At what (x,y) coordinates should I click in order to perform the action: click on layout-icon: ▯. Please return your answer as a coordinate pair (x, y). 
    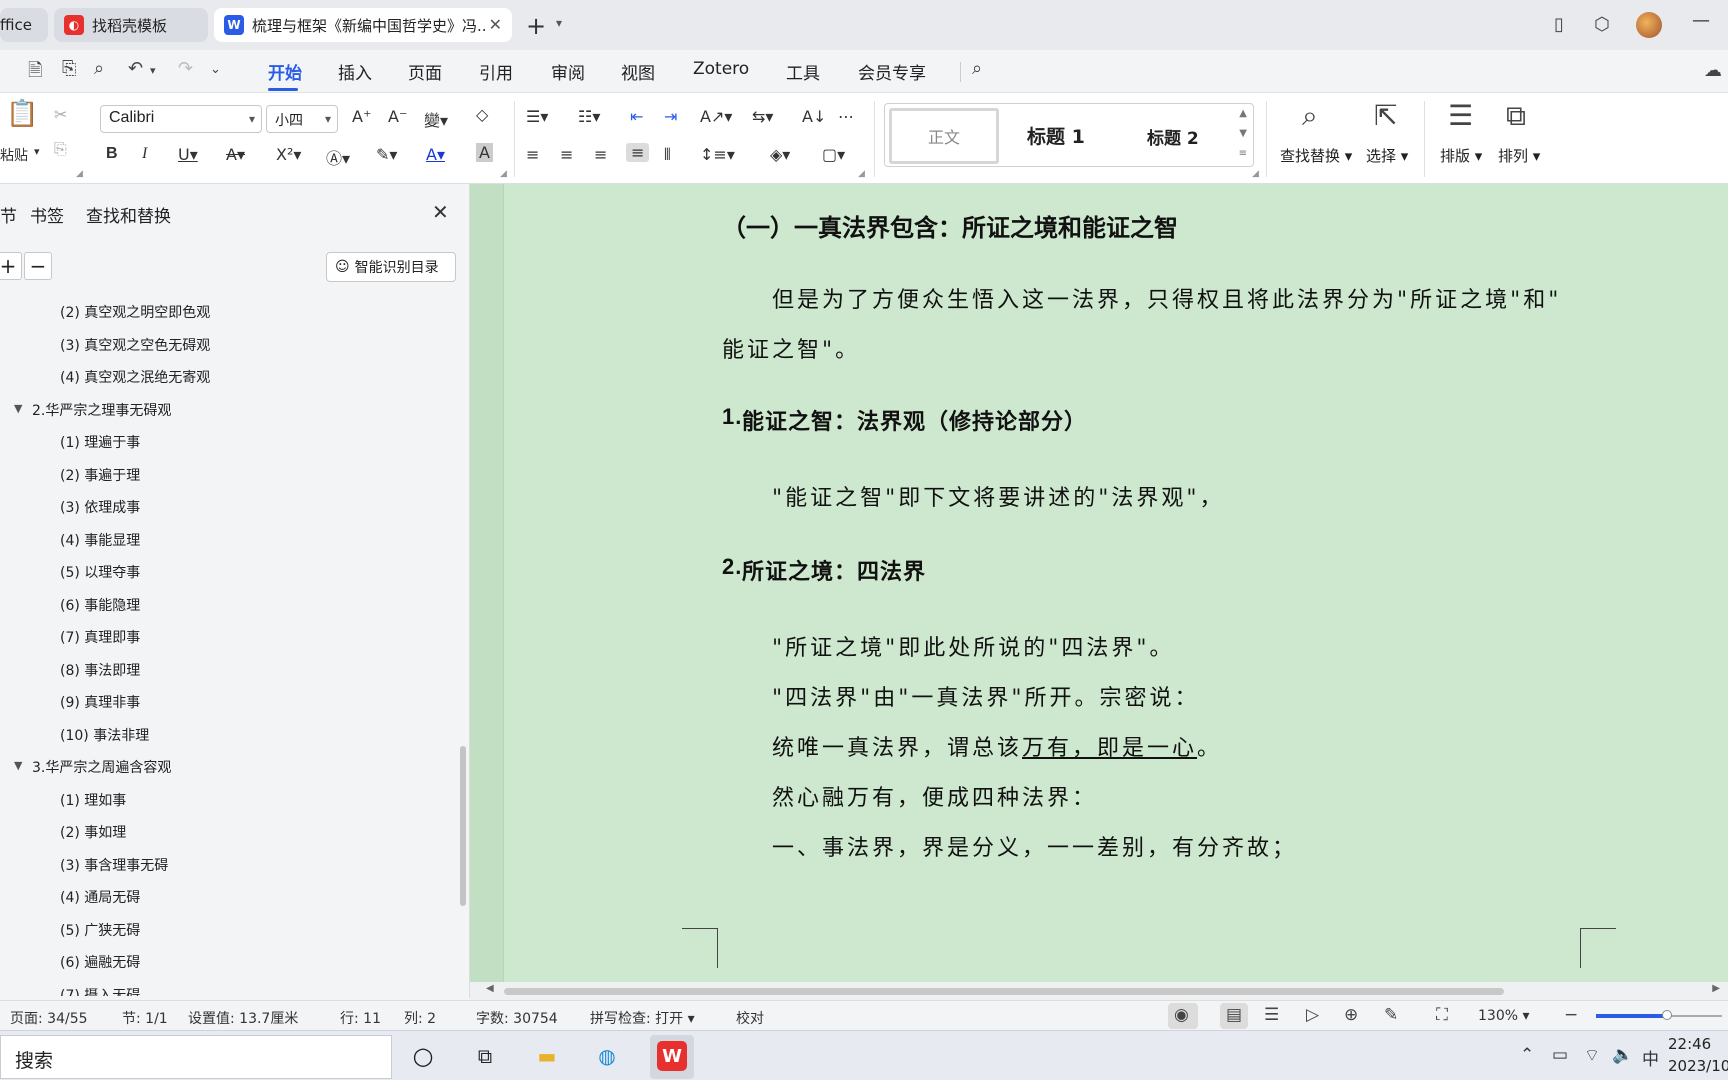
    Looking at the image, I should click on (1559, 24).